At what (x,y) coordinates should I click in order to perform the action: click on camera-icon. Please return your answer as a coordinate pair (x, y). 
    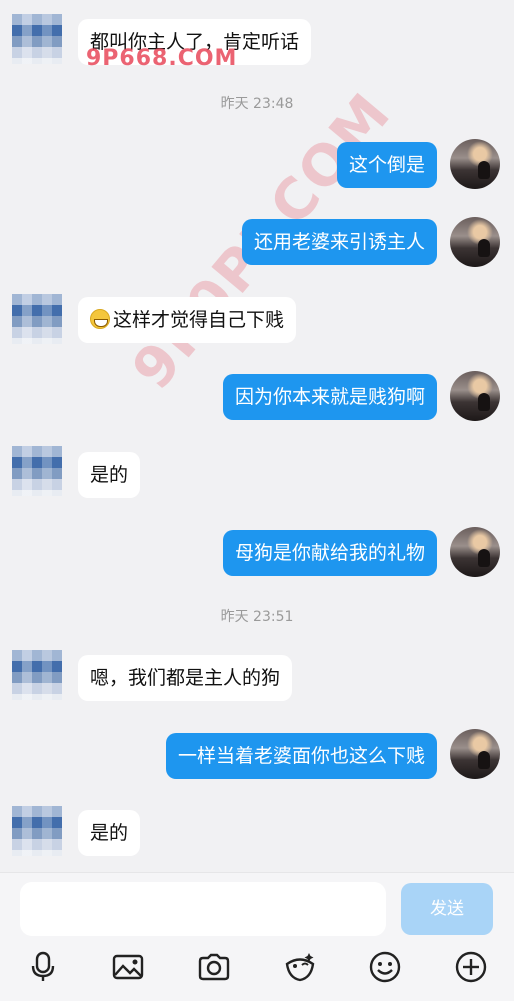
    Looking at the image, I should click on (214, 967).